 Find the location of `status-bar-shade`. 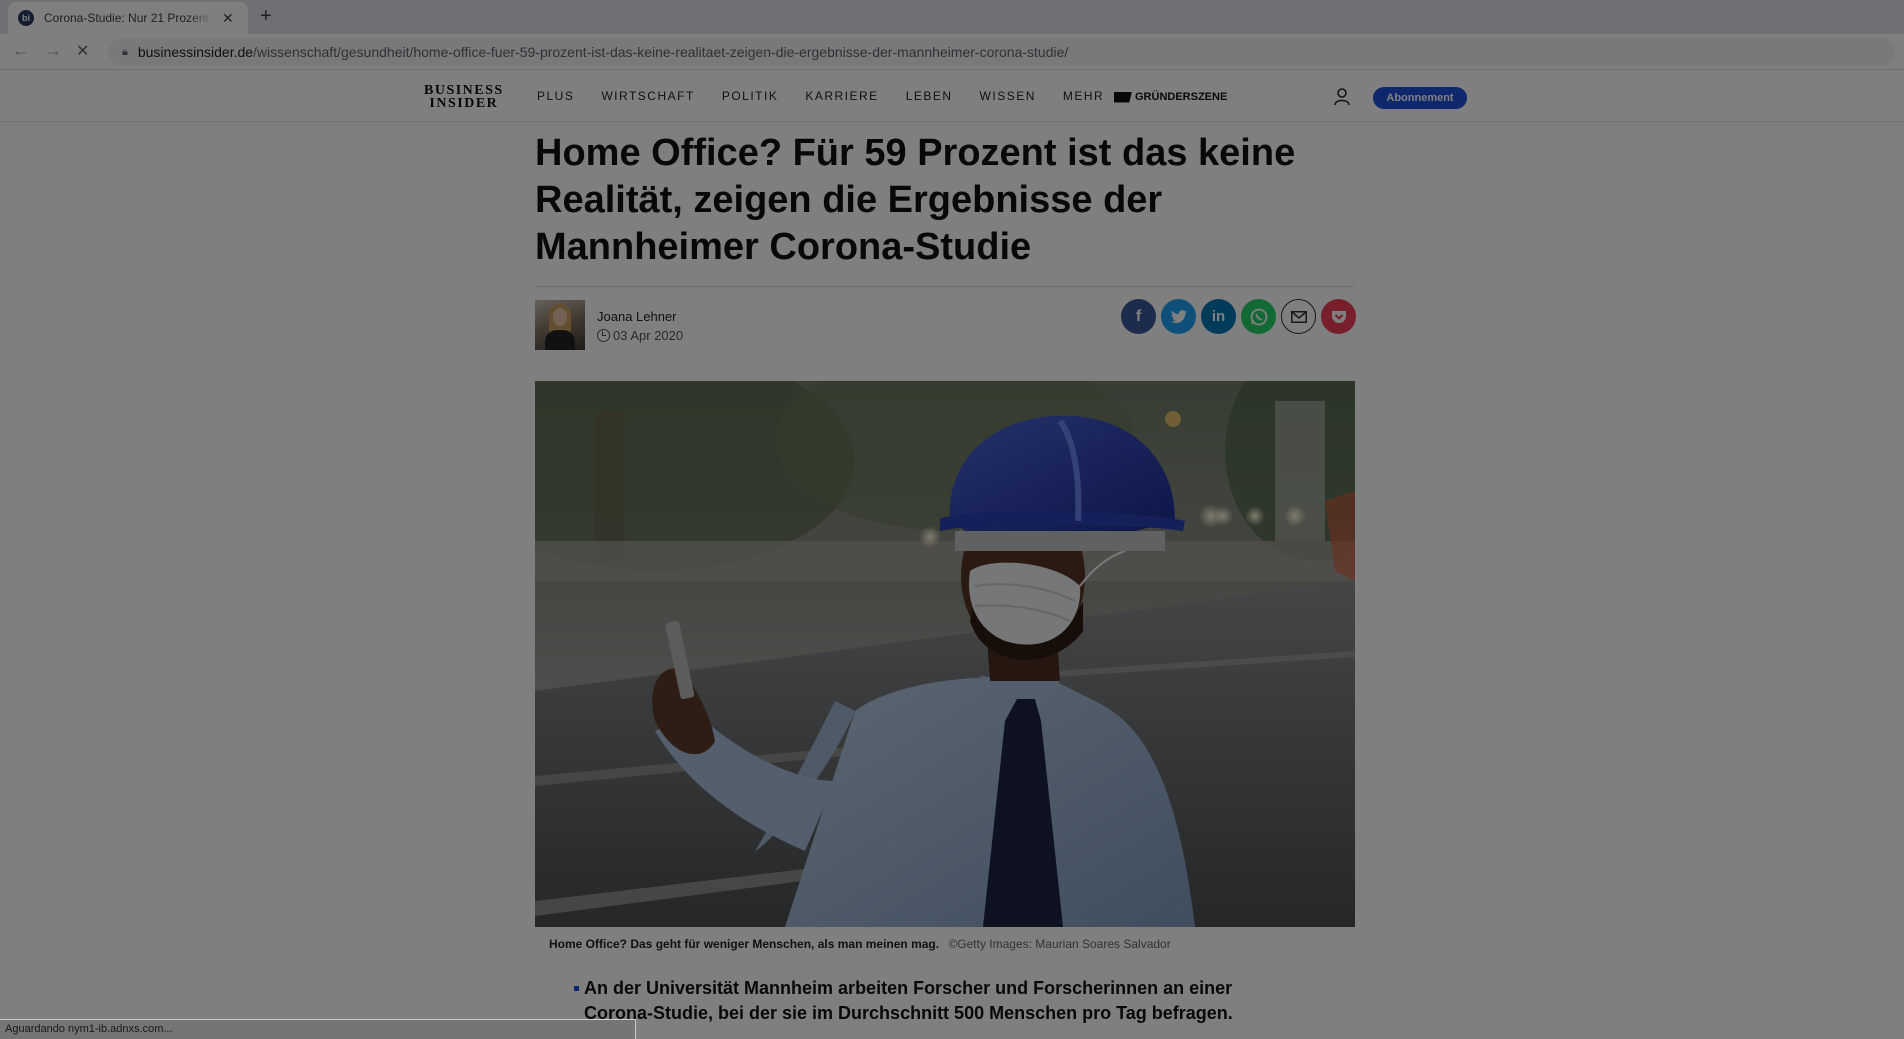

status-bar-shade is located at coordinates (317, 1029).